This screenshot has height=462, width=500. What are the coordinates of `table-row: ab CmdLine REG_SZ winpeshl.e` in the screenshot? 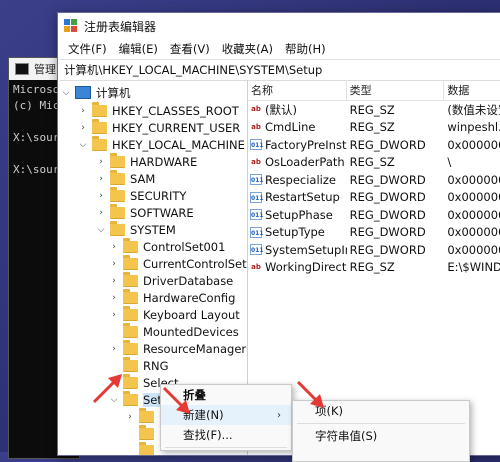 It's located at (374, 128).